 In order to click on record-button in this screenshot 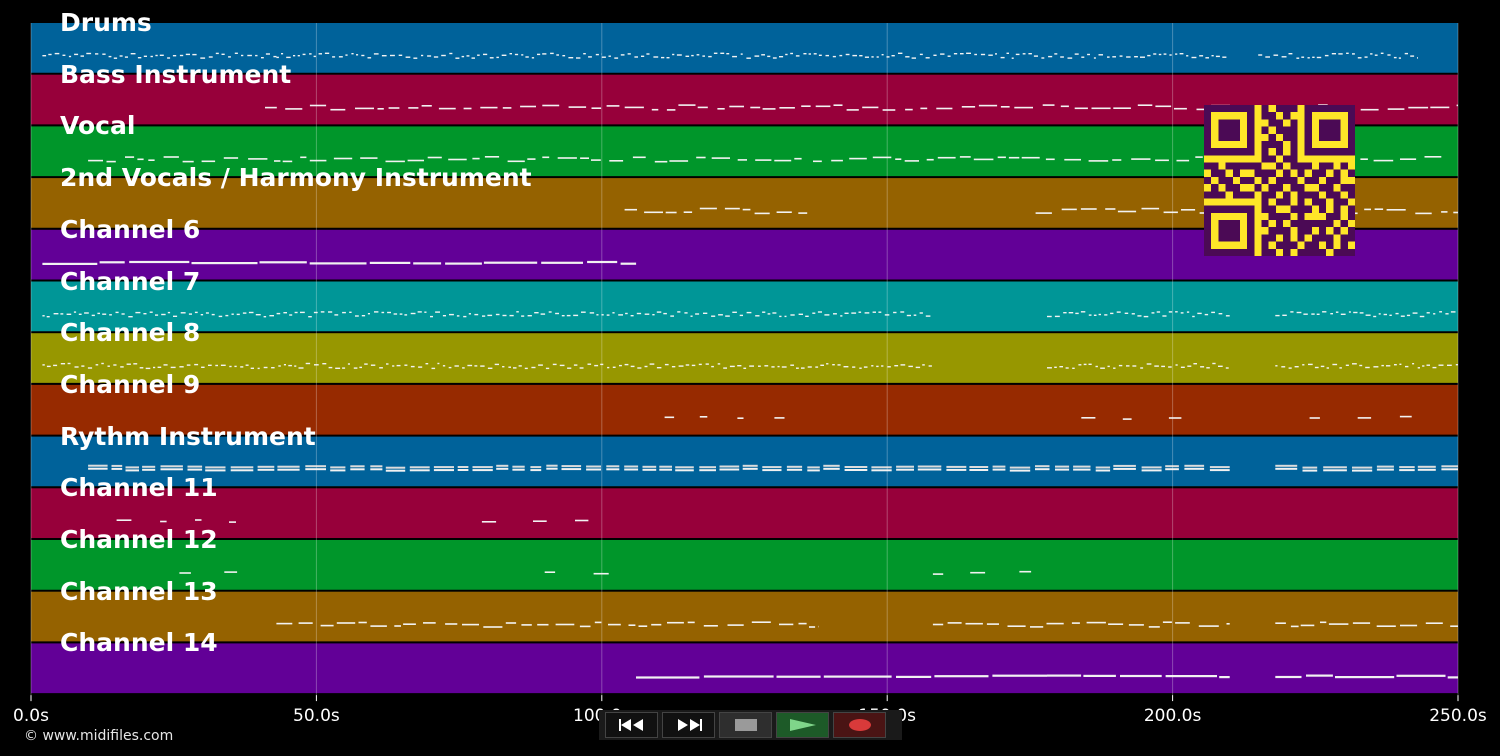, I will do `click(859, 725)`.